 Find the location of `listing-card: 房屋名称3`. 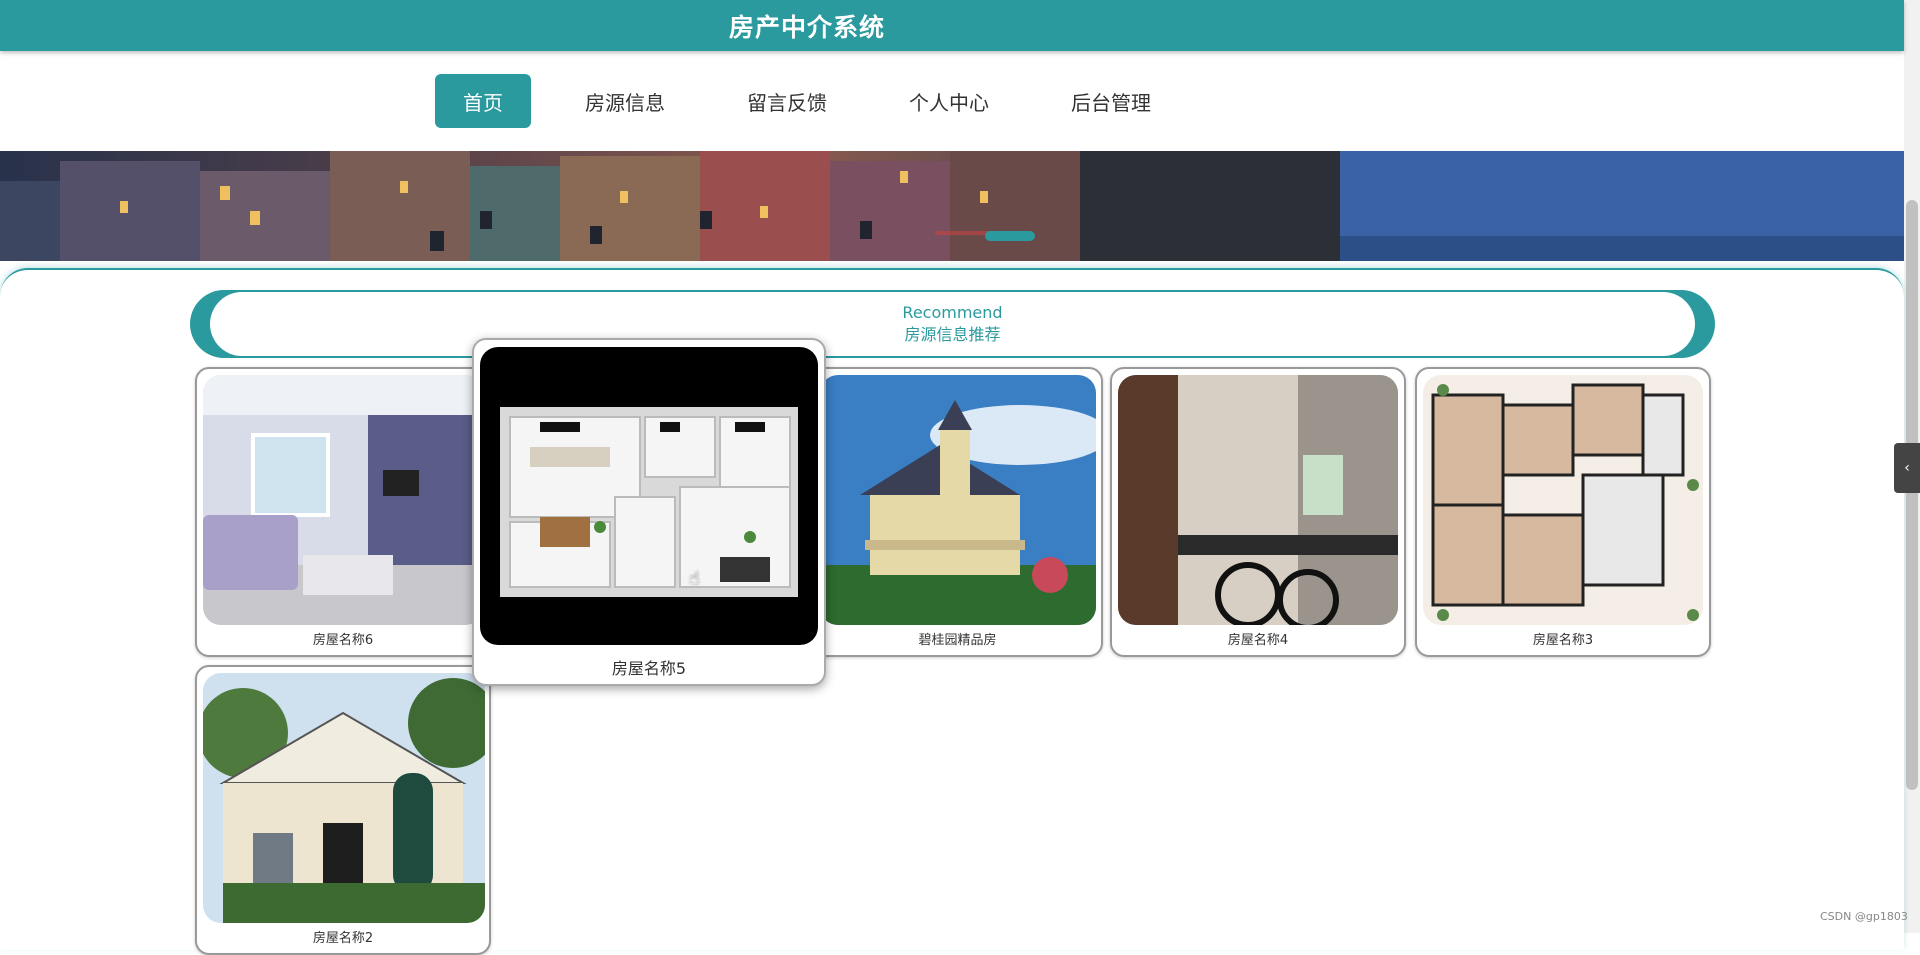

listing-card: 房屋名称3 is located at coordinates (1563, 512).